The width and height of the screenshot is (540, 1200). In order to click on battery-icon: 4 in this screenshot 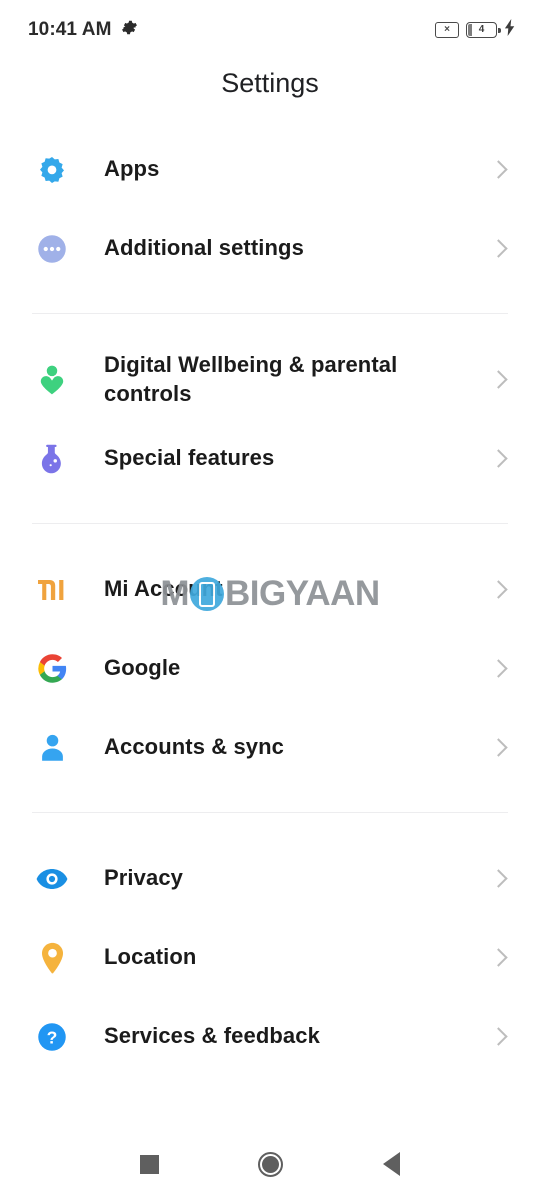, I will do `click(483, 30)`.